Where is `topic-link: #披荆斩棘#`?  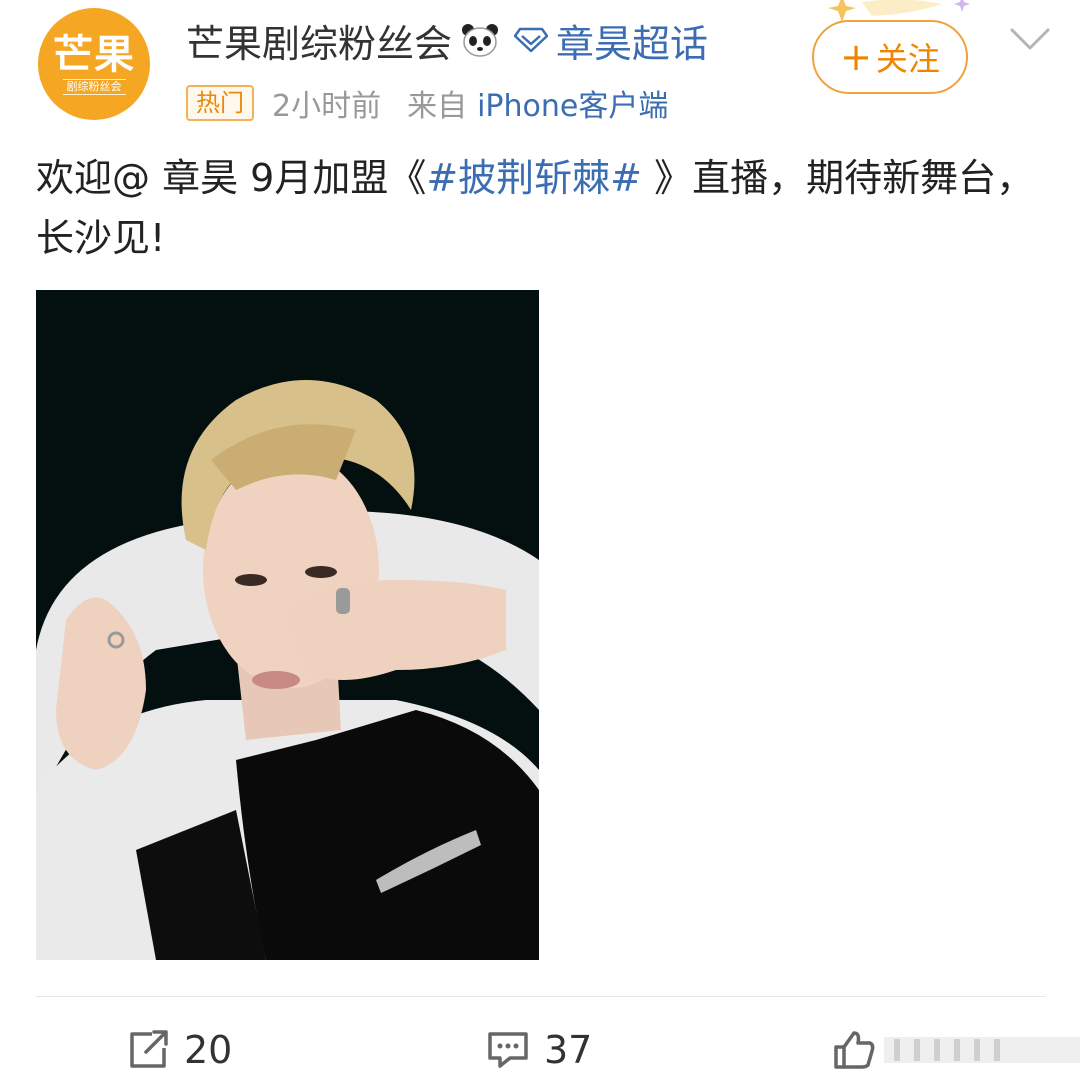 topic-link: #披荆斩棘# is located at coordinates (534, 178).